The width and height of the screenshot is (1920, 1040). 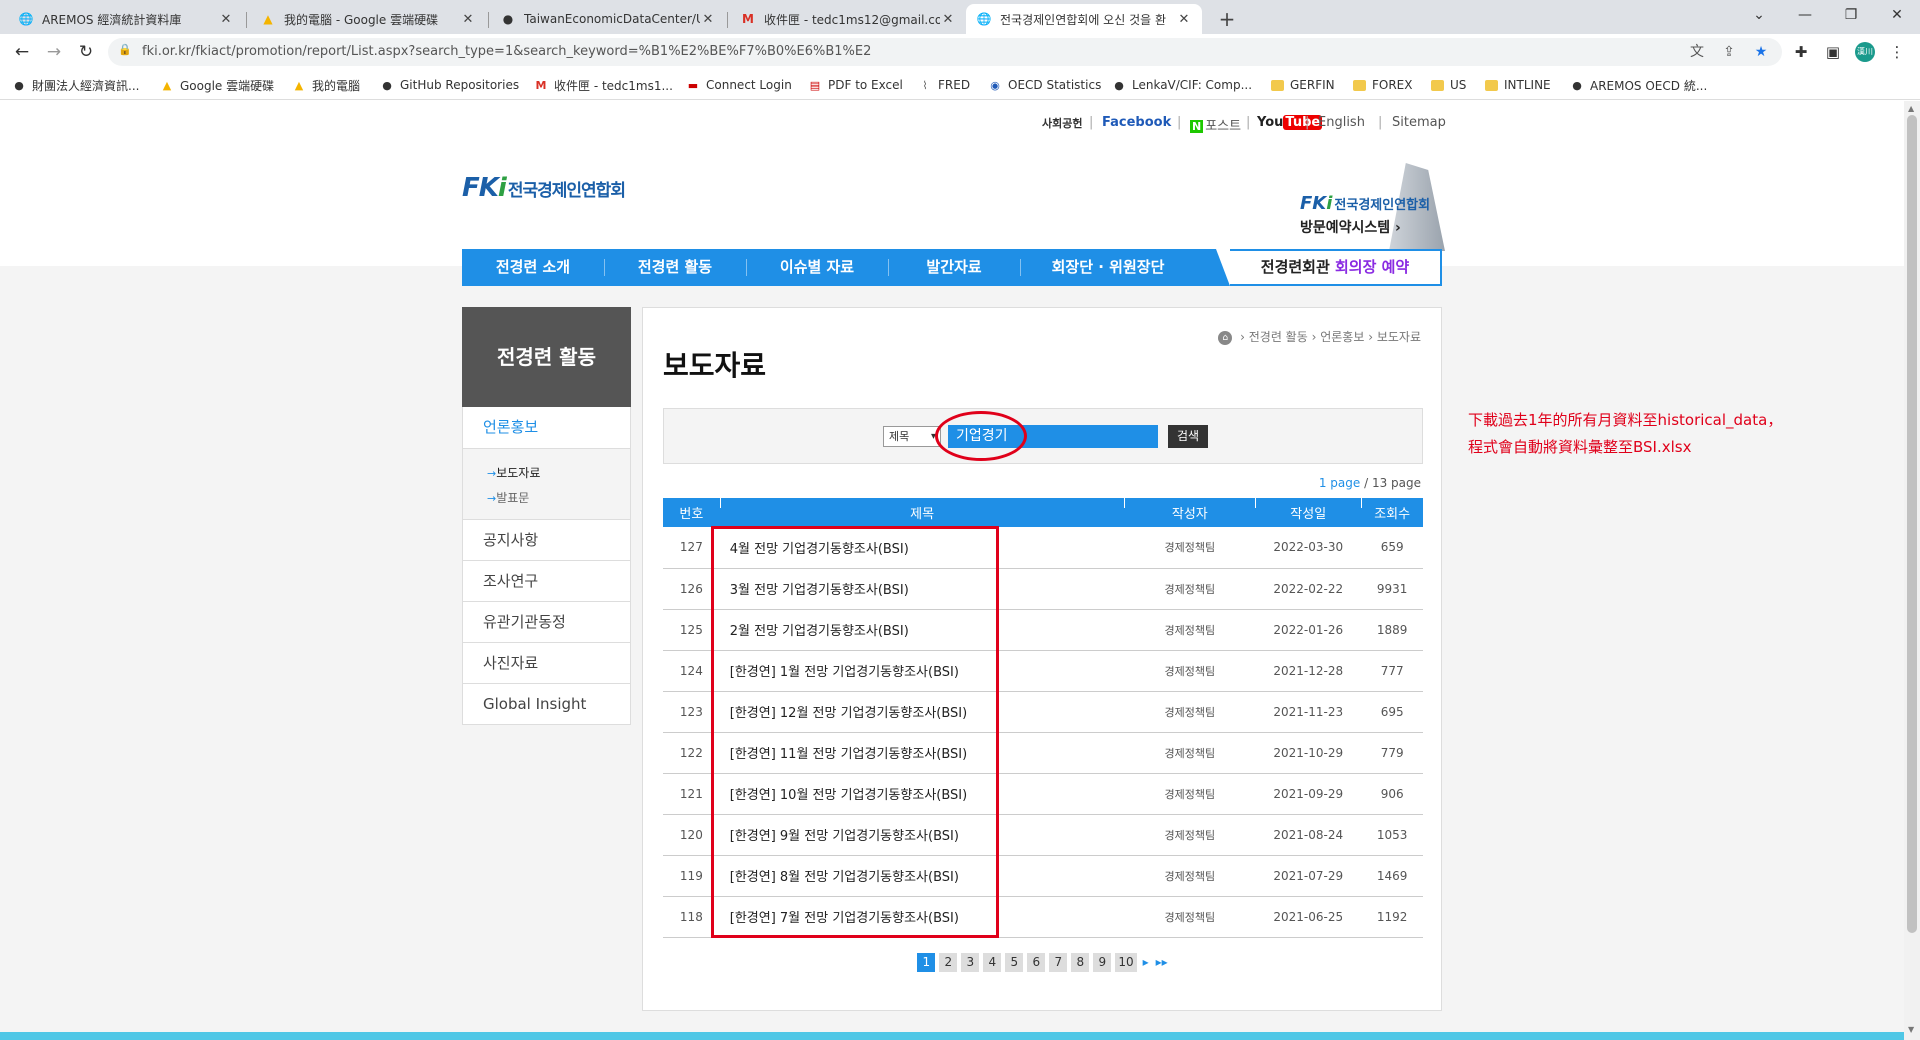 I want to click on fki-logo: FKi 전국경제인연합회, so click(x=544, y=188).